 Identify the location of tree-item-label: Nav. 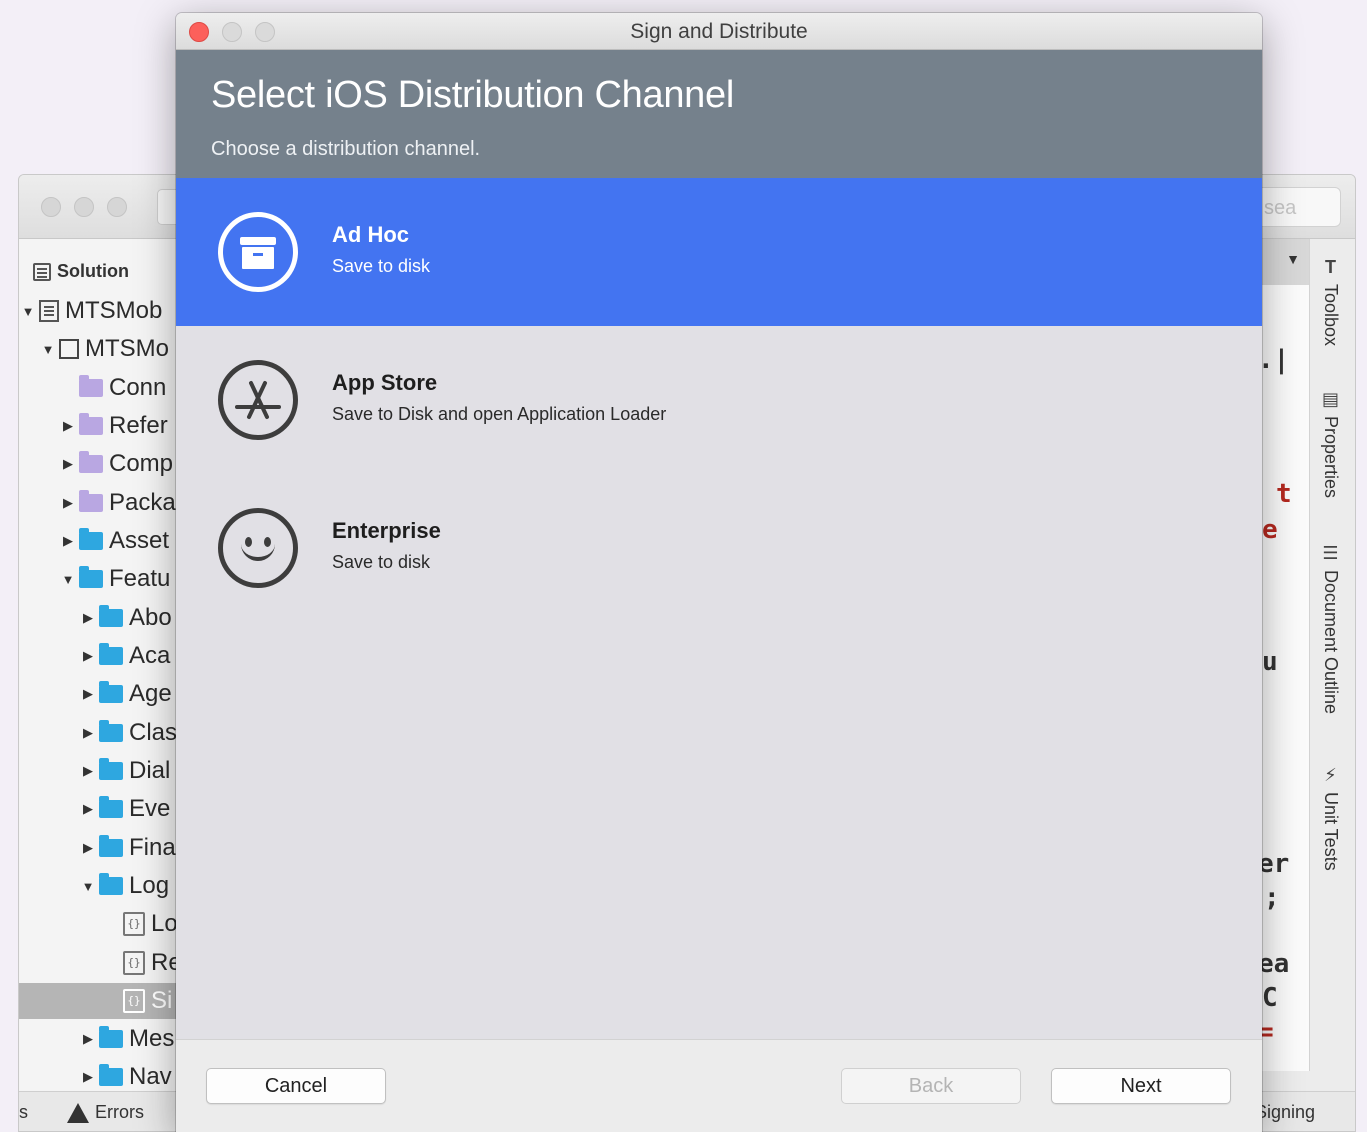
(150, 1076).